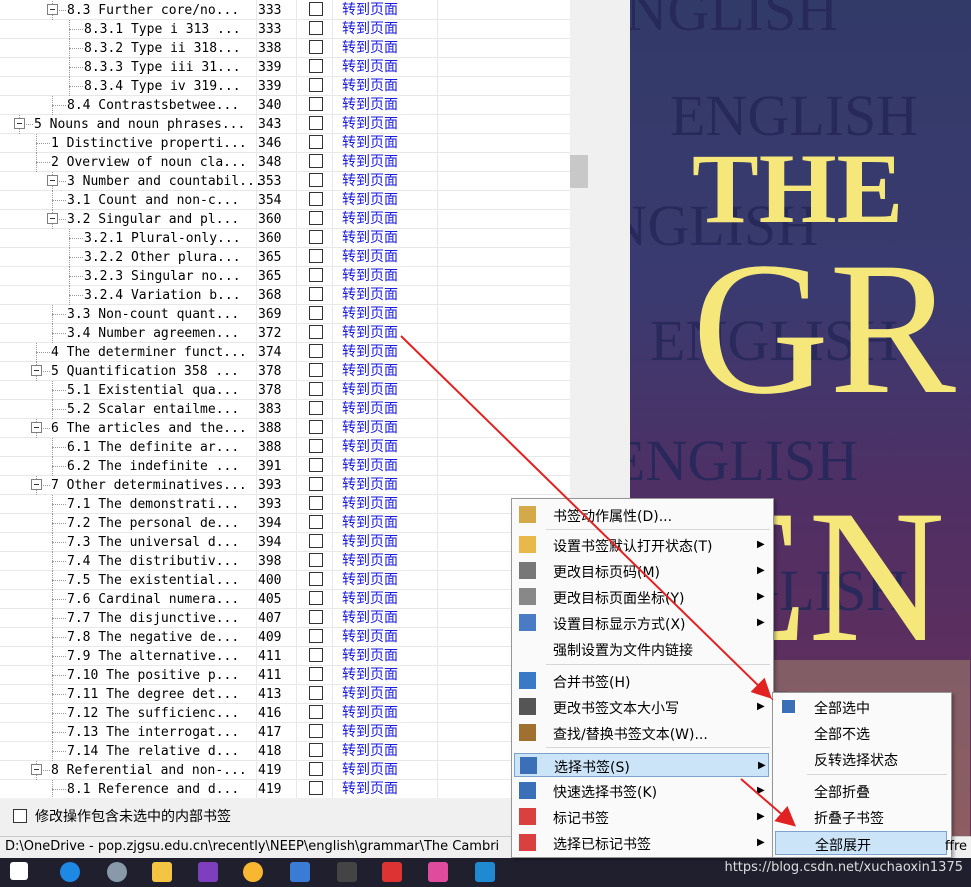 This screenshot has width=971, height=887. I want to click on tree-row: 3.4 Number agreemen... 372 转到页面, so click(285, 333).